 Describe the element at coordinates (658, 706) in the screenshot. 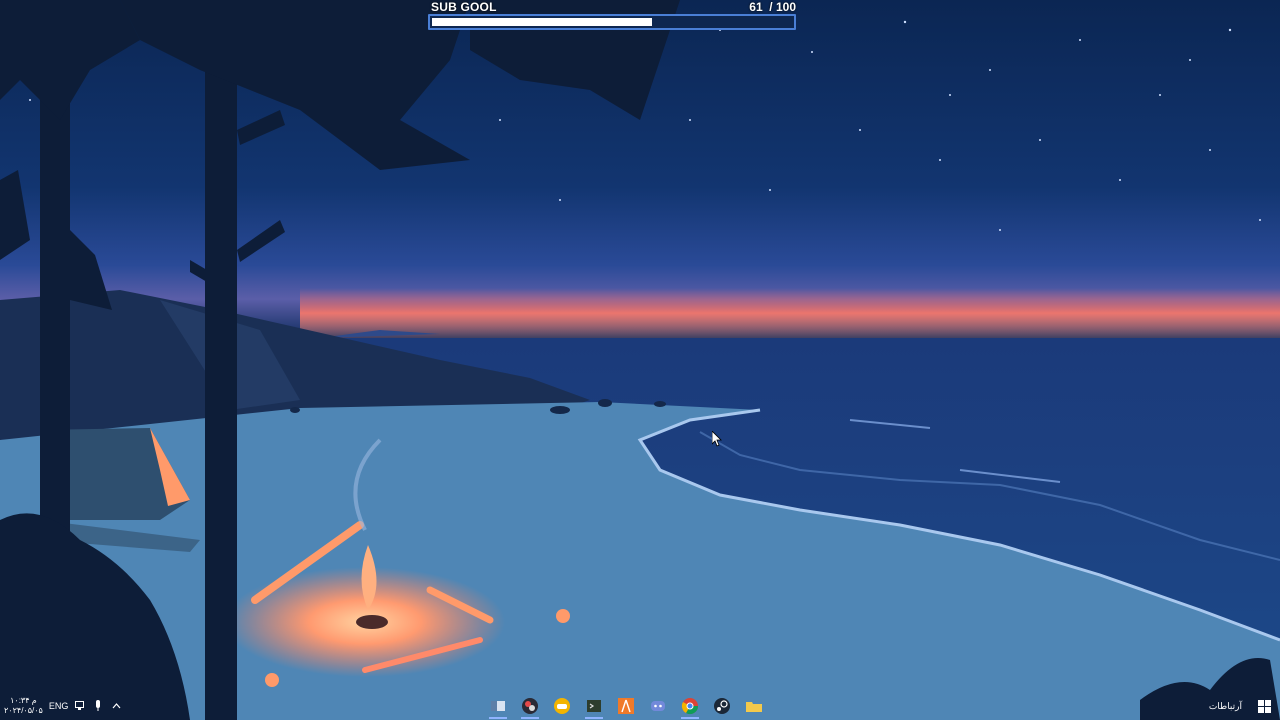

I see `discord-icon` at that location.